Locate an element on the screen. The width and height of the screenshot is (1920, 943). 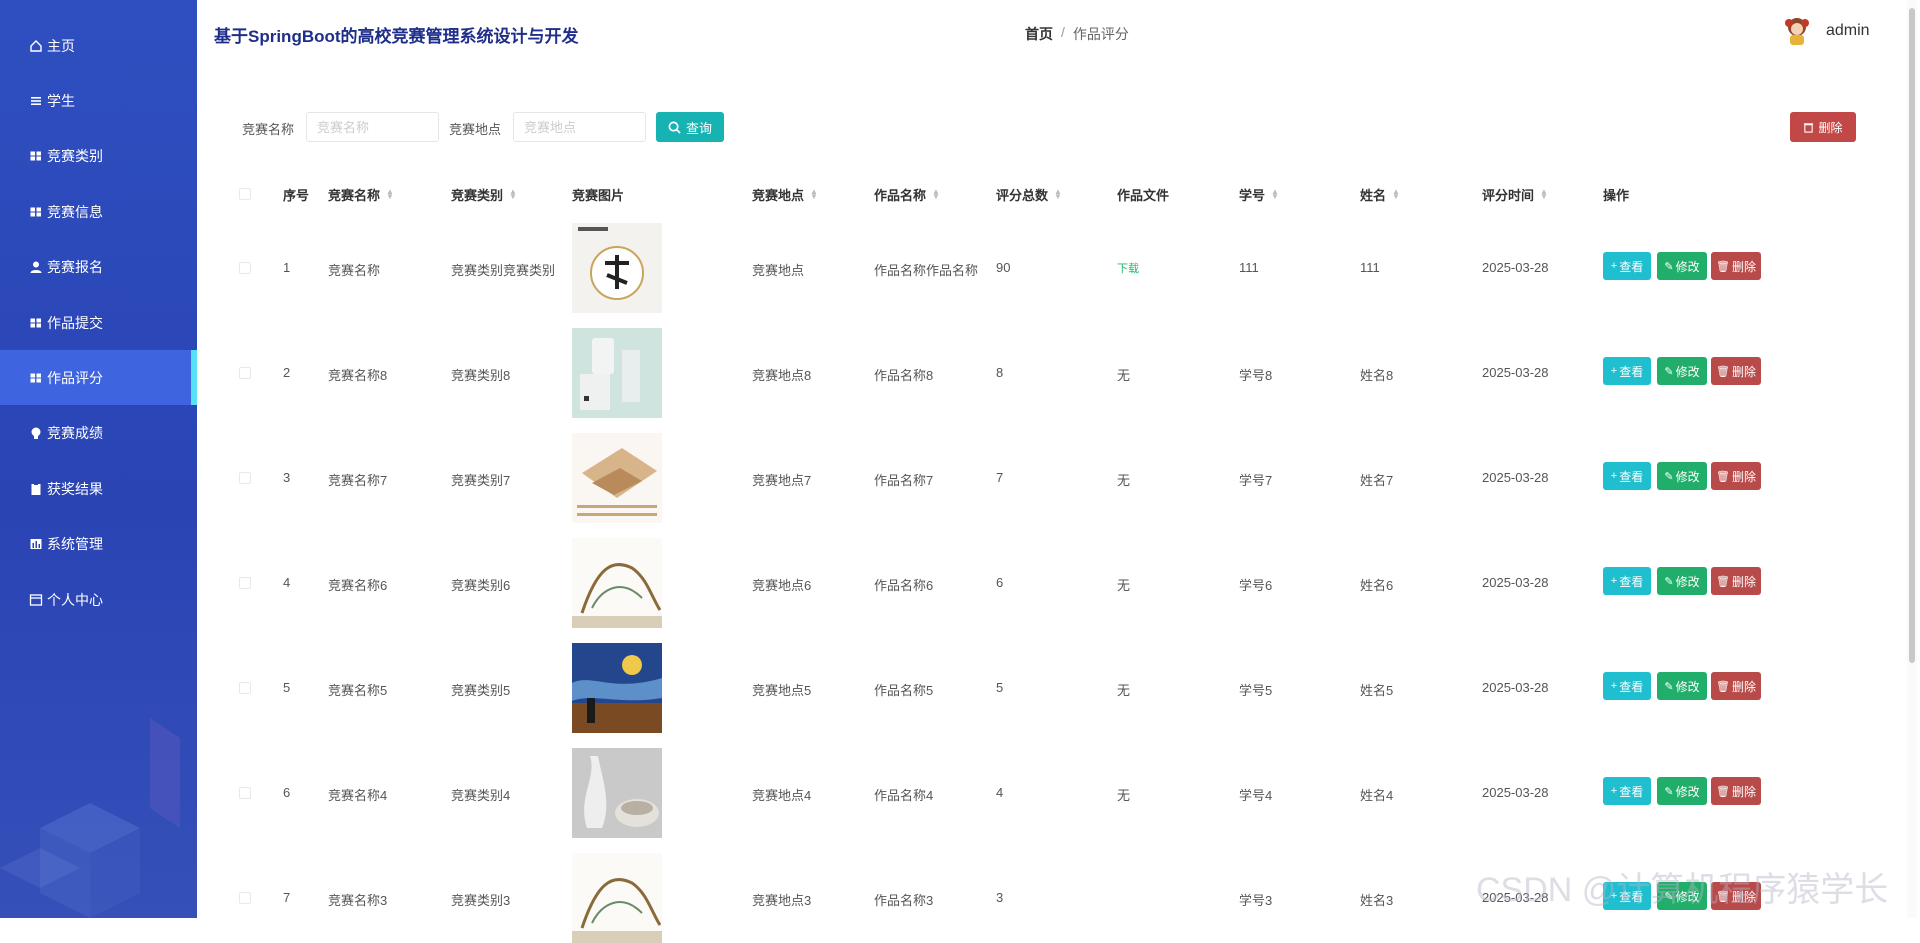
column-header: 评分总数 ▲ ▼ is located at coordinates (1029, 194).